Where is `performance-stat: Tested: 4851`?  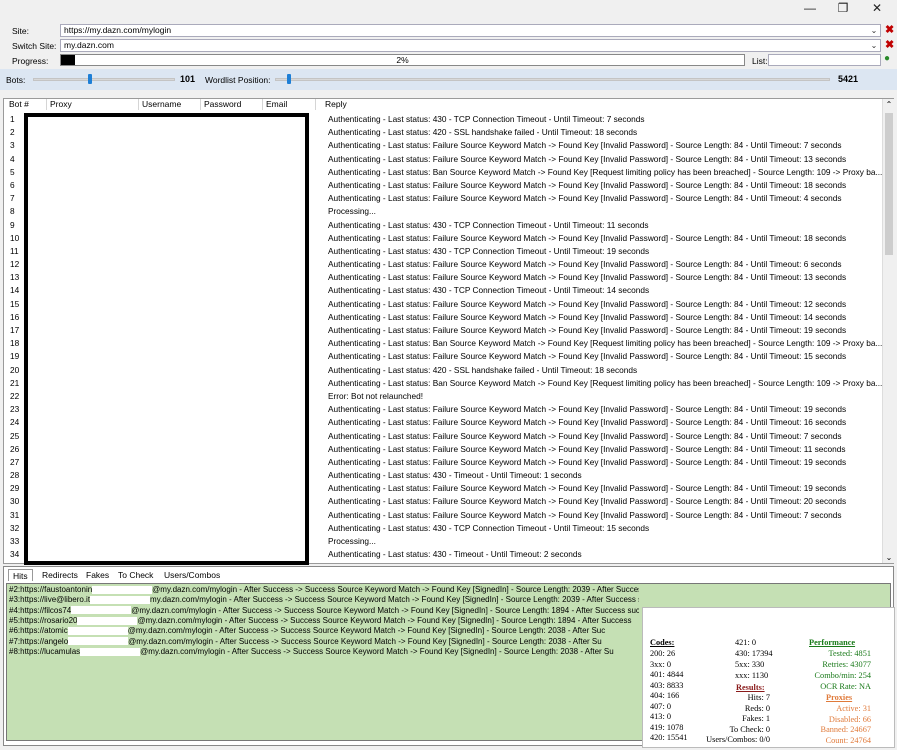 performance-stat: Tested: 4851 is located at coordinates (849, 653).